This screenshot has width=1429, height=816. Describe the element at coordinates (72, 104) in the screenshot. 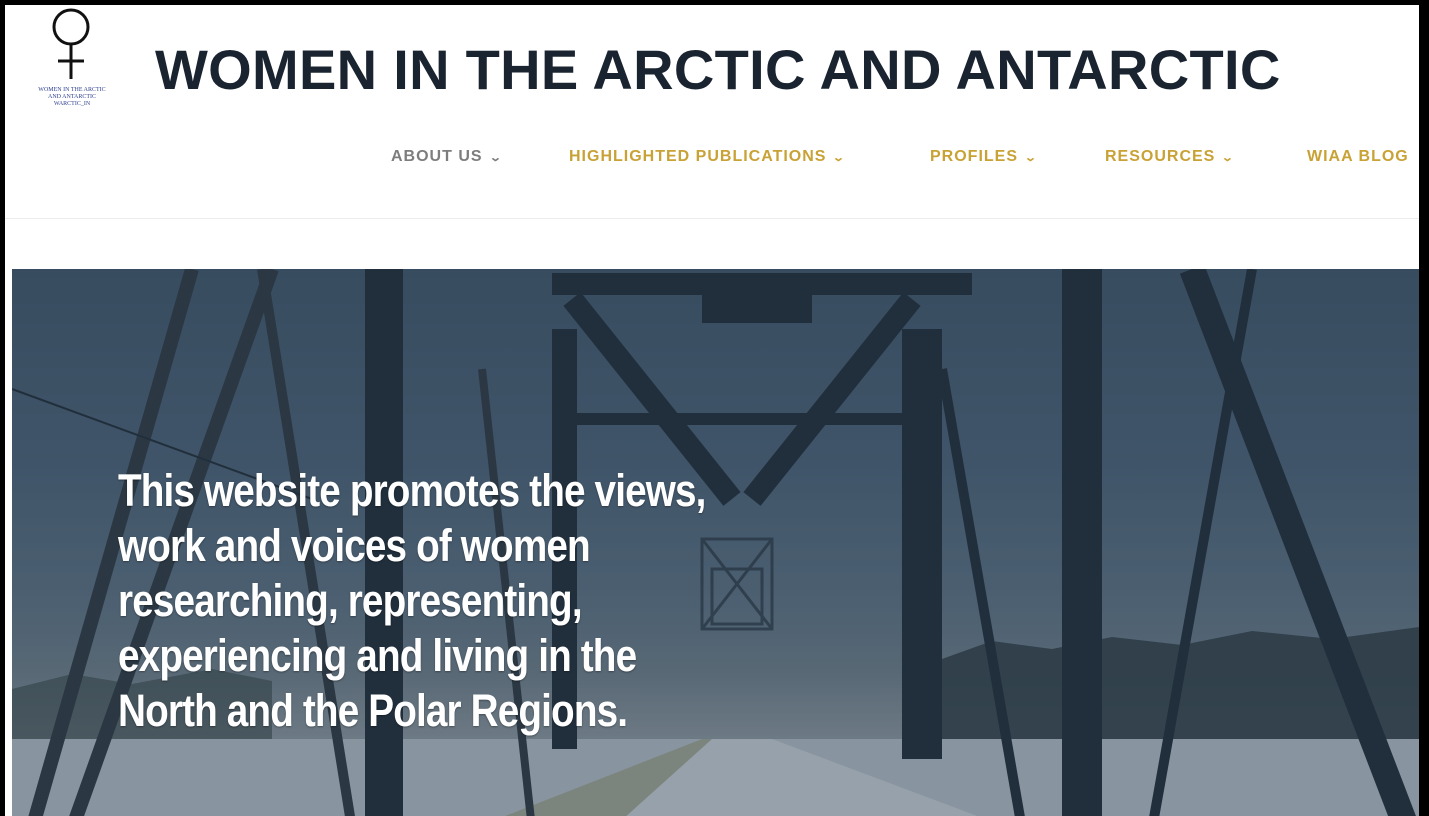

I see `logo-text-line: WARCTIC_IN` at that location.